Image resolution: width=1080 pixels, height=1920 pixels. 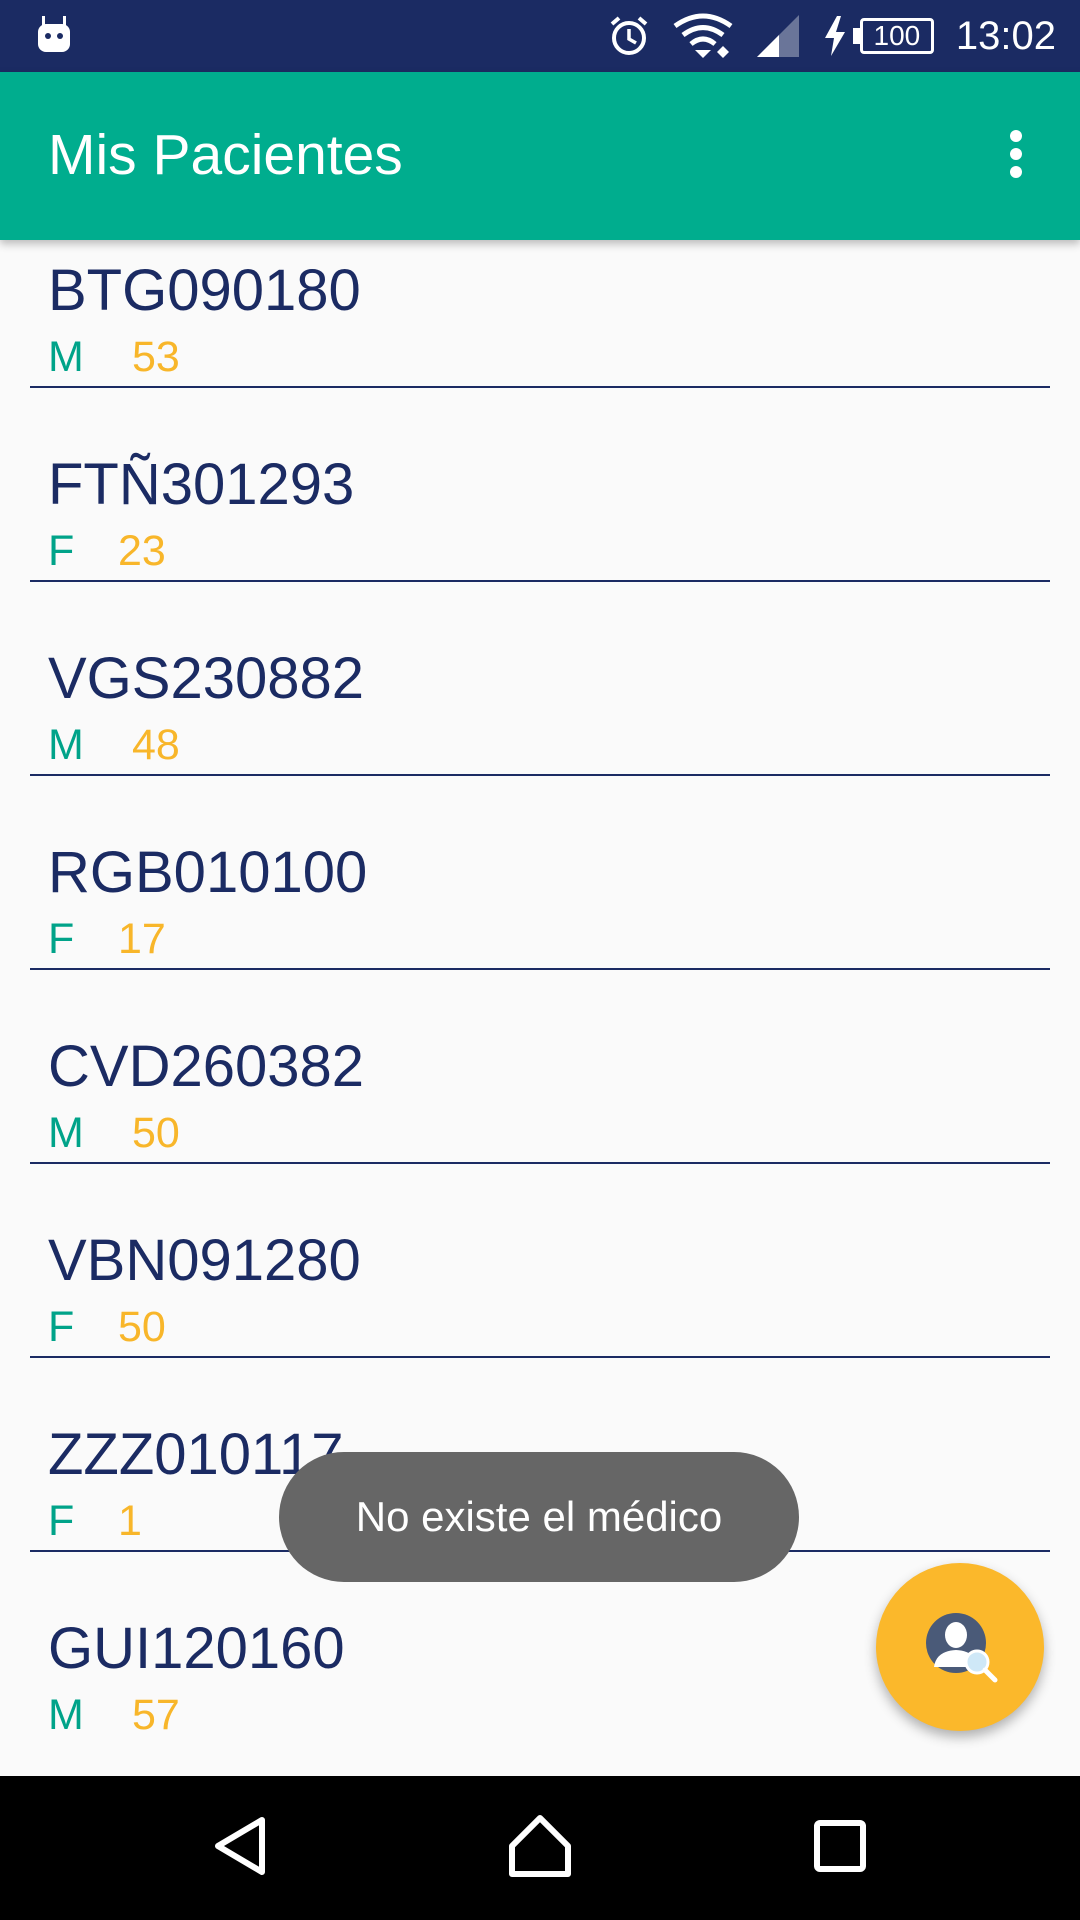 I want to click on overflow-menu-button, so click(x=1016, y=156).